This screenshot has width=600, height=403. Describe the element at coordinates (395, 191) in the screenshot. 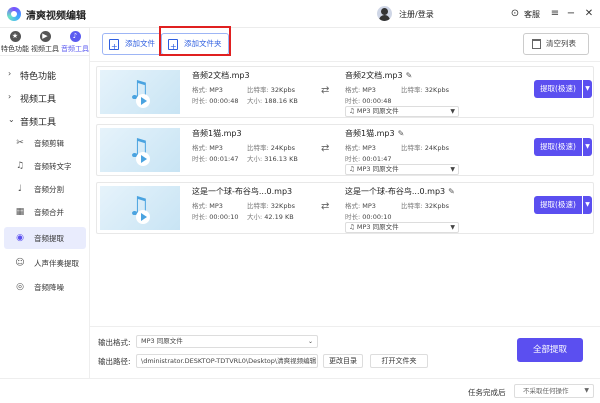

I see `output-name-text: 这是一个球-布谷鸟...0.mp3` at that location.